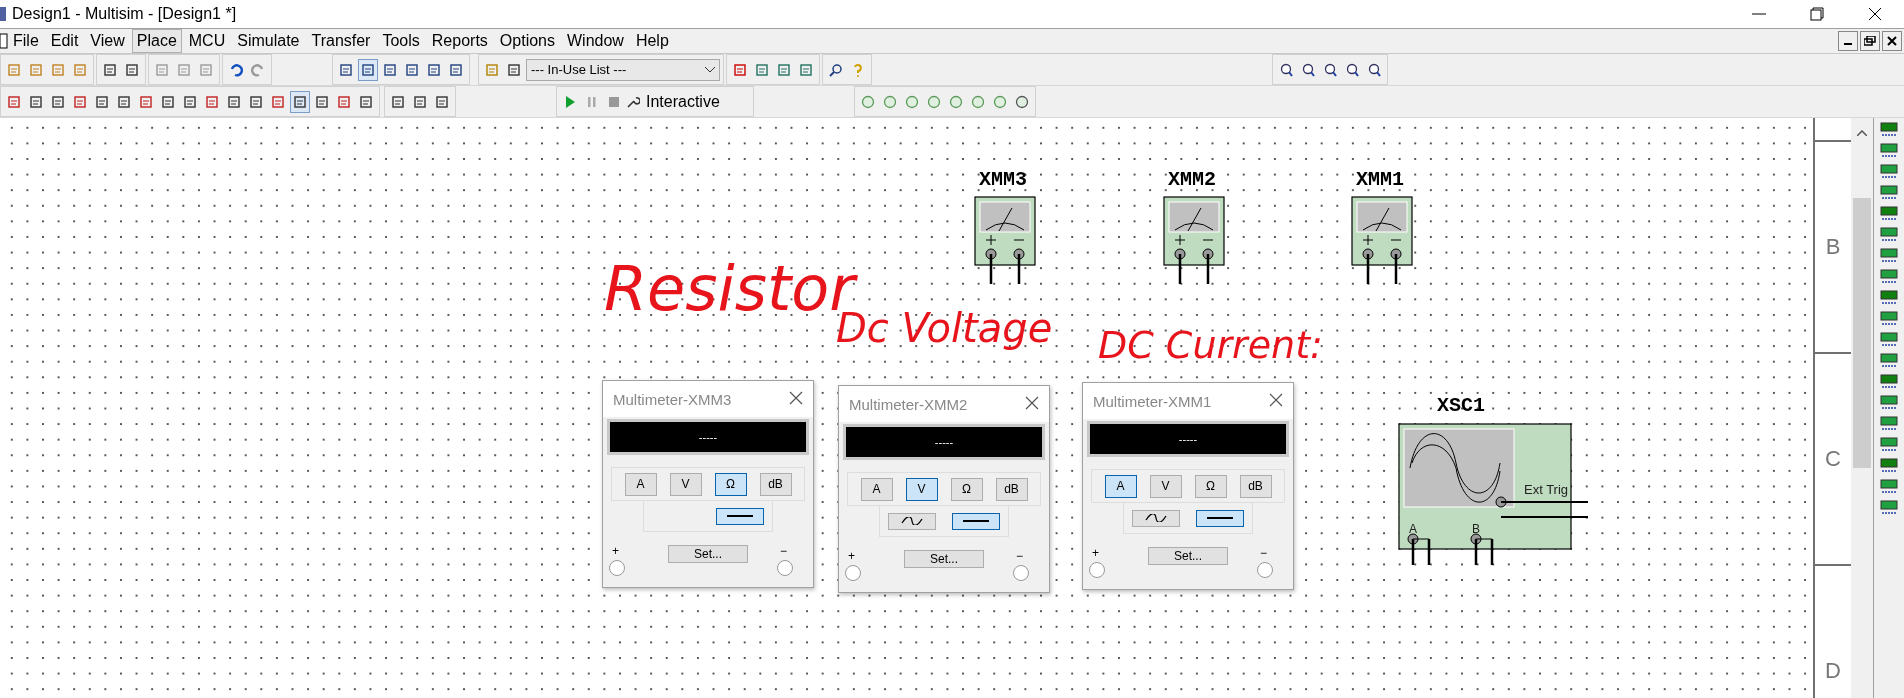  I want to click on dialog-title: Multimeter-XMM3, so click(672, 399).